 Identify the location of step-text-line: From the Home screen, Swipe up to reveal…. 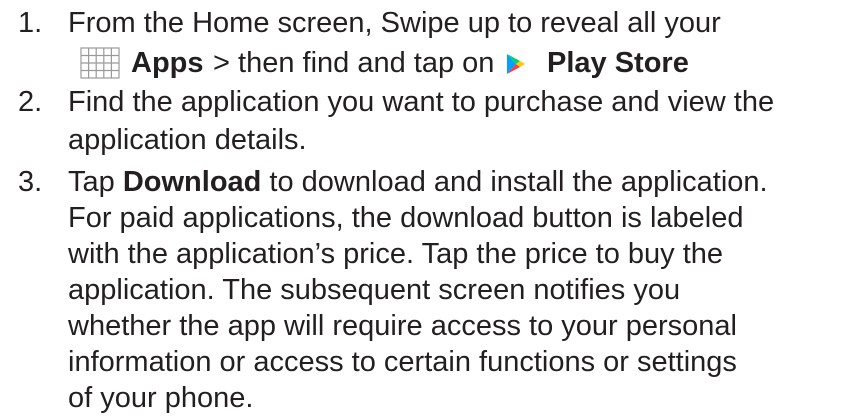
(394, 23).